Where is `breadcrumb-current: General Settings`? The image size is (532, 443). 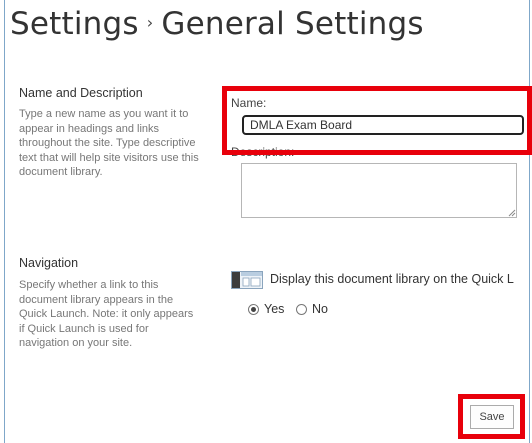 breadcrumb-current: General Settings is located at coordinates (292, 24).